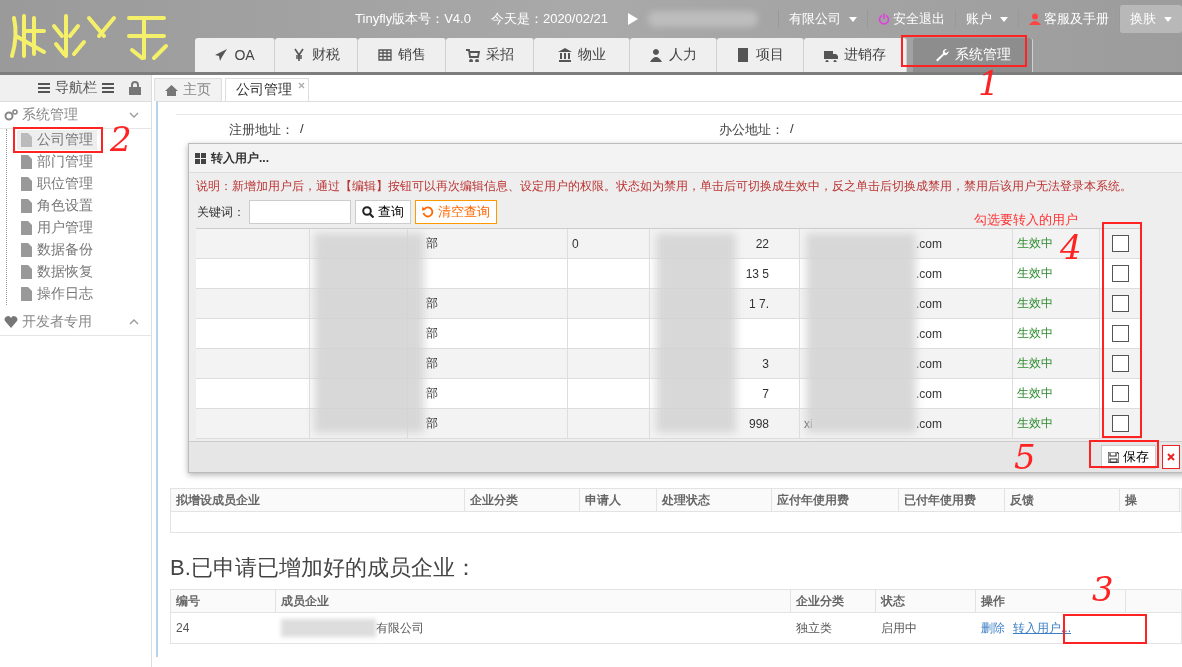 This screenshot has height=667, width=1182. What do you see at coordinates (188, 89) in the screenshot?
I see `page-tab: 主页` at bounding box center [188, 89].